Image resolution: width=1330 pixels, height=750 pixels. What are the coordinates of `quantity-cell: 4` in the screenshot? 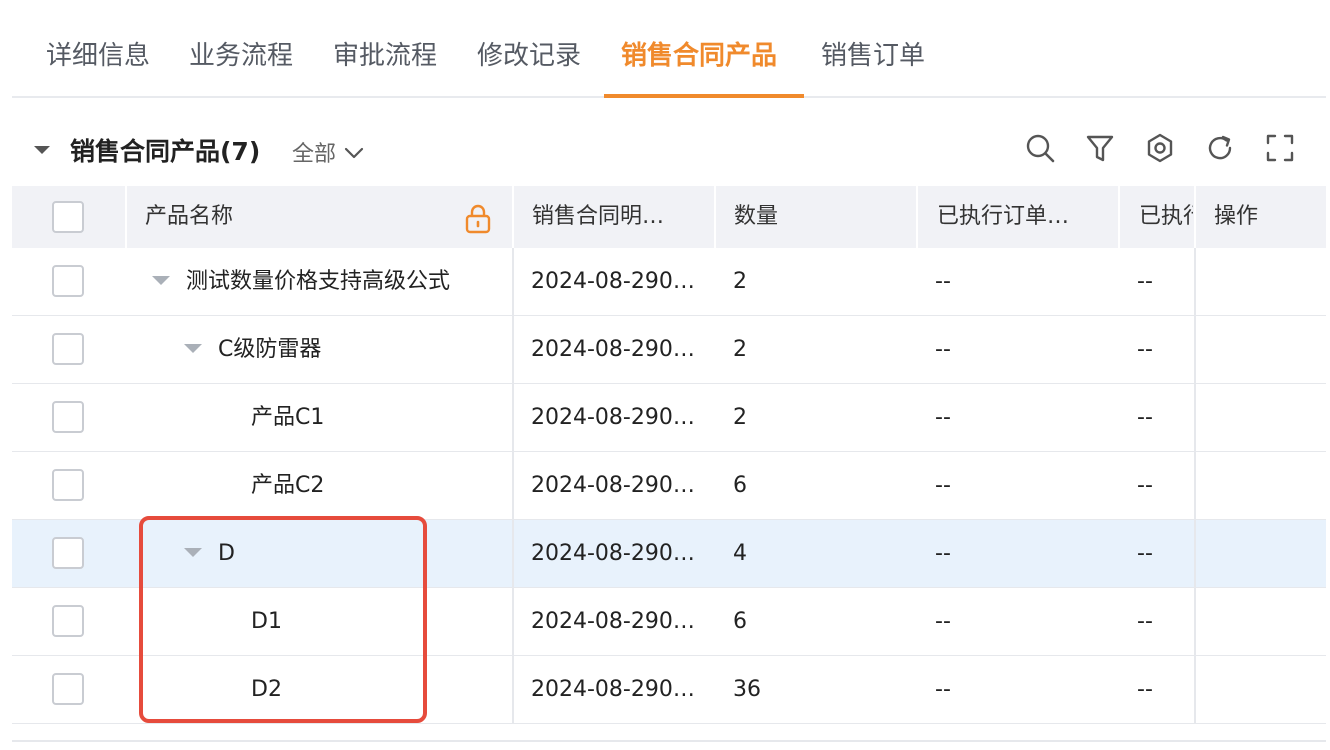 It's located at (740, 553).